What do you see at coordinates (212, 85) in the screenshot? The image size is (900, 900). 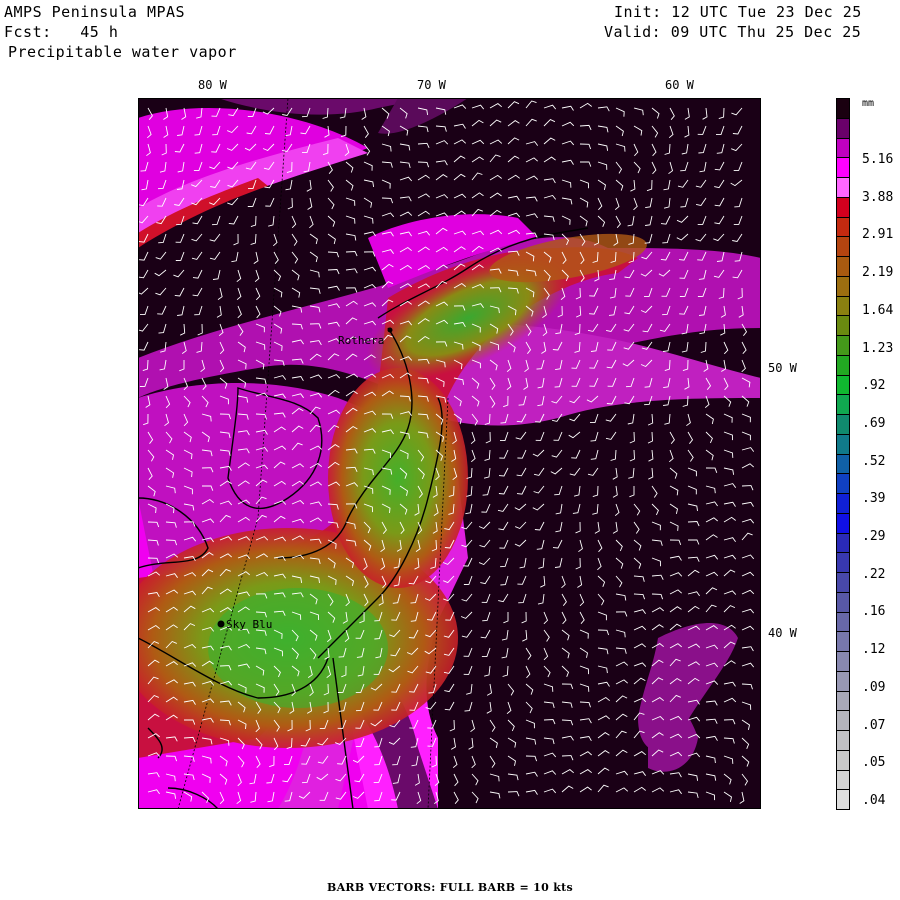 I see `lon-label-80w: 80 W` at bounding box center [212, 85].